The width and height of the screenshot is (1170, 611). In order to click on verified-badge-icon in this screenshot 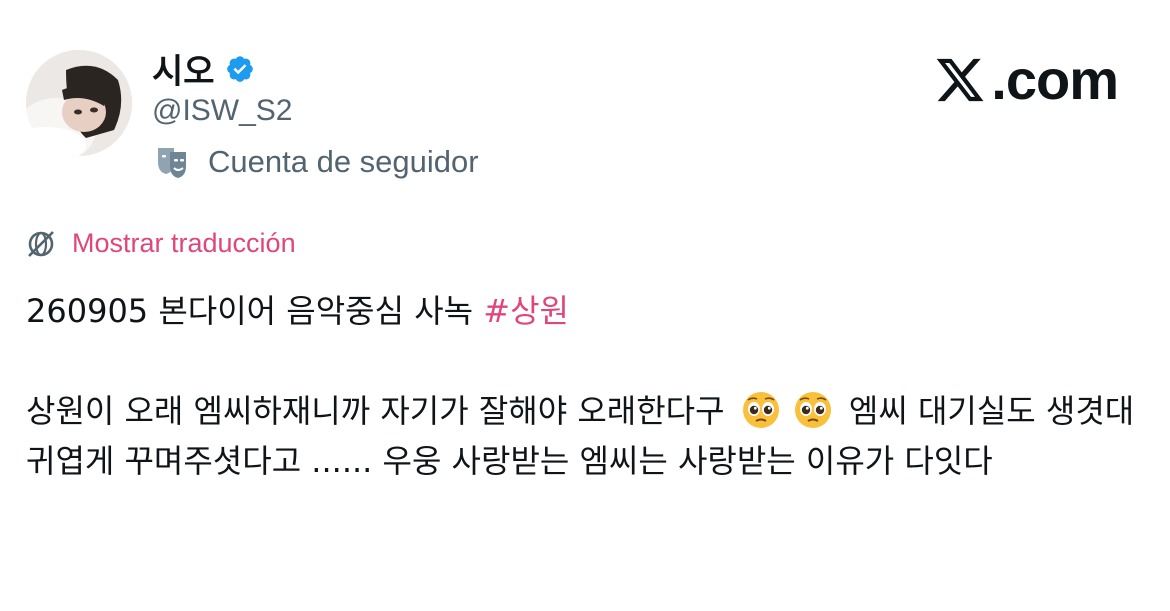, I will do `click(240, 69)`.